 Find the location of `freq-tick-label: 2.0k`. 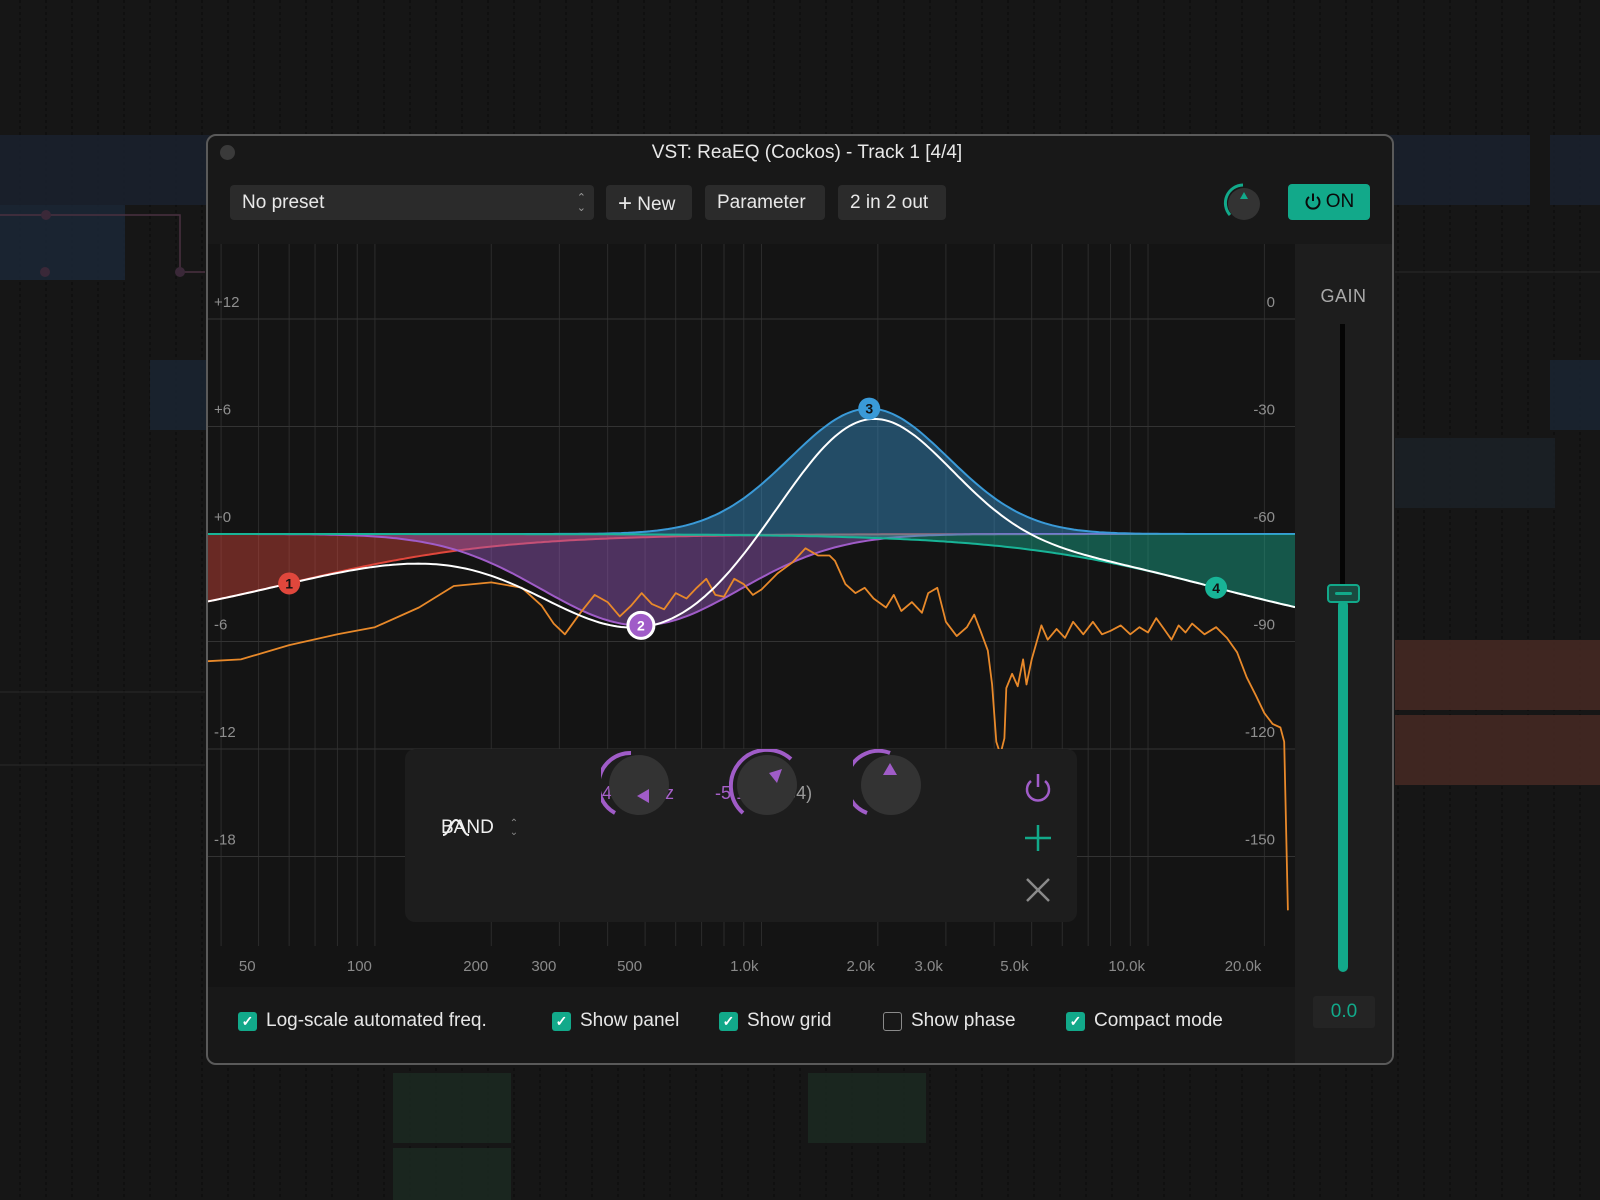

freq-tick-label: 2.0k is located at coordinates (860, 966).